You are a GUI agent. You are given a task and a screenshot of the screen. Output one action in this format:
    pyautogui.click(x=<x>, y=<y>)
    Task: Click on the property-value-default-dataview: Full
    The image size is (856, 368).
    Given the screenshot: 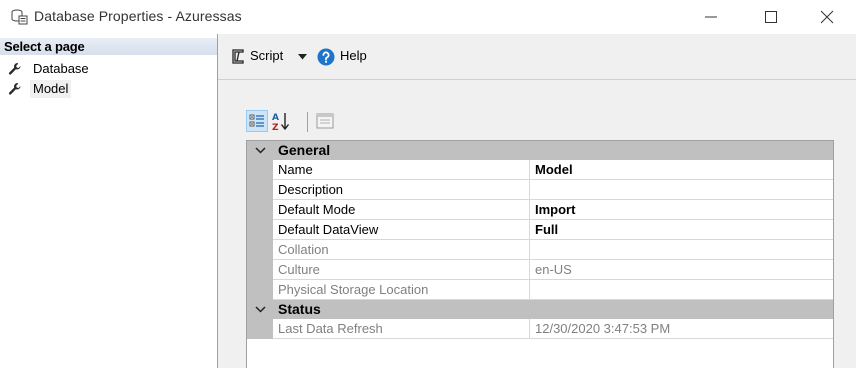 What is the action you would take?
    pyautogui.click(x=681, y=230)
    